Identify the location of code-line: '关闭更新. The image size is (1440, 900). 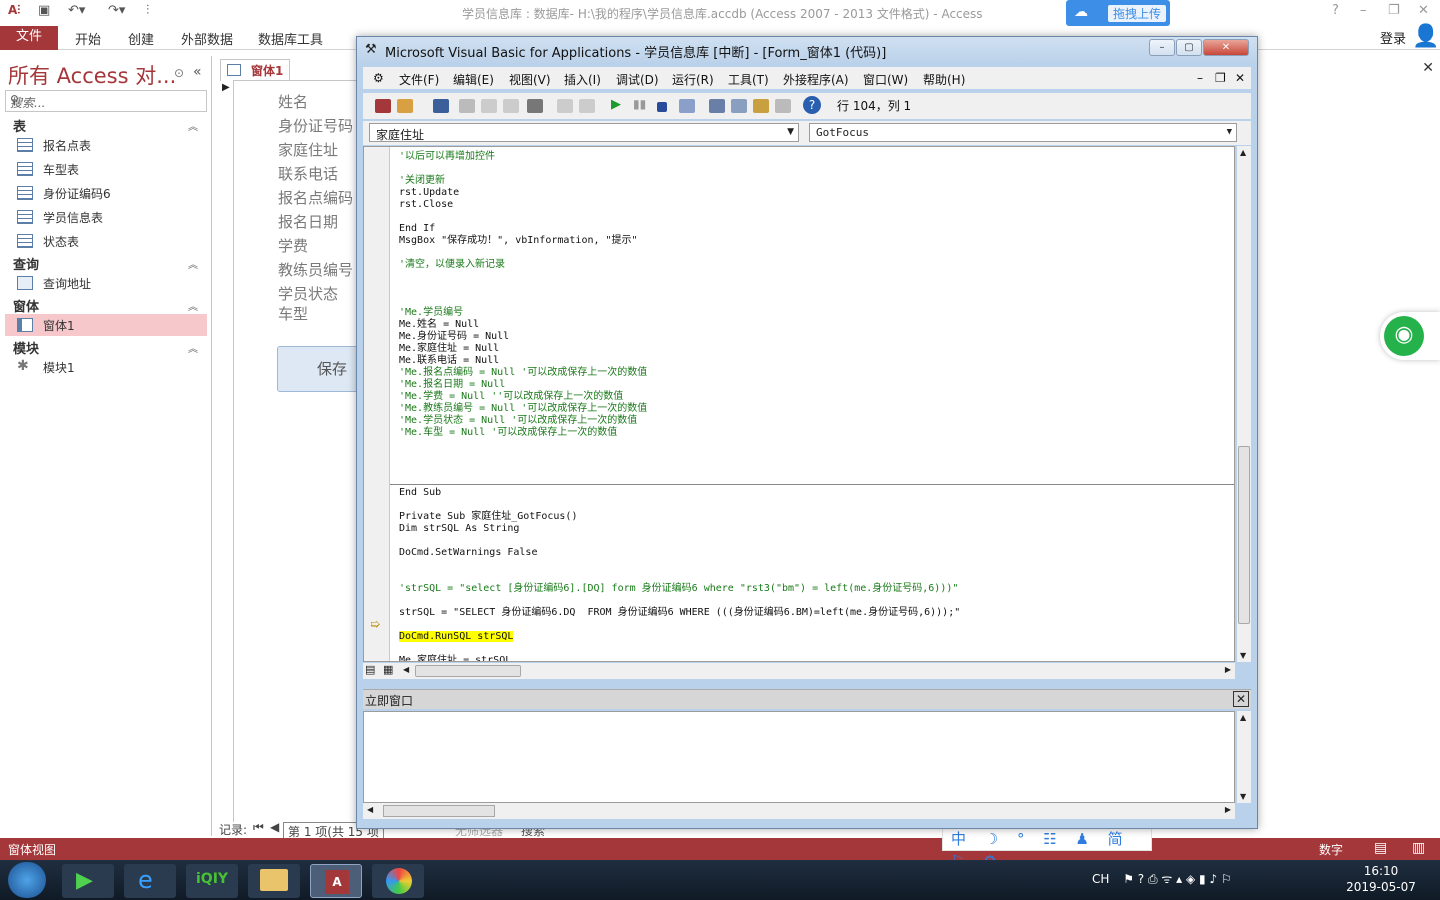
(679, 181).